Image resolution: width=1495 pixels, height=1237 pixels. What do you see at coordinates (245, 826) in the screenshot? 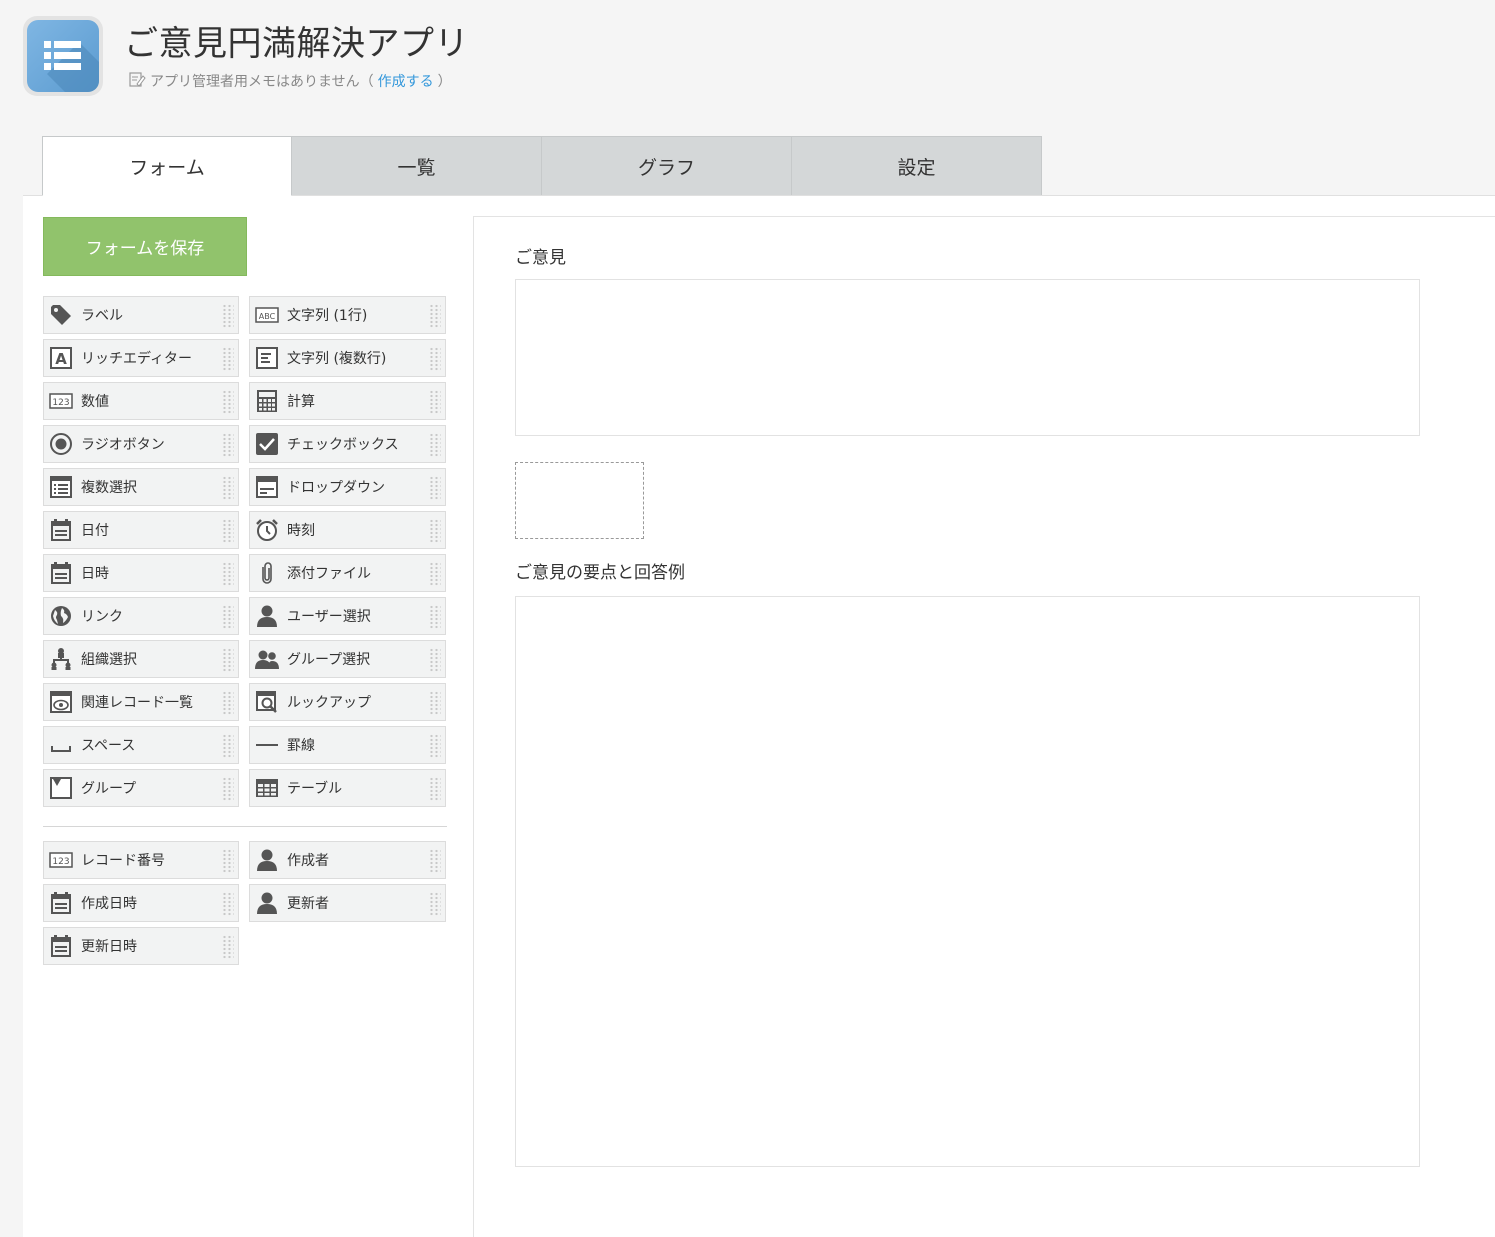
I see `palette-divider` at bounding box center [245, 826].